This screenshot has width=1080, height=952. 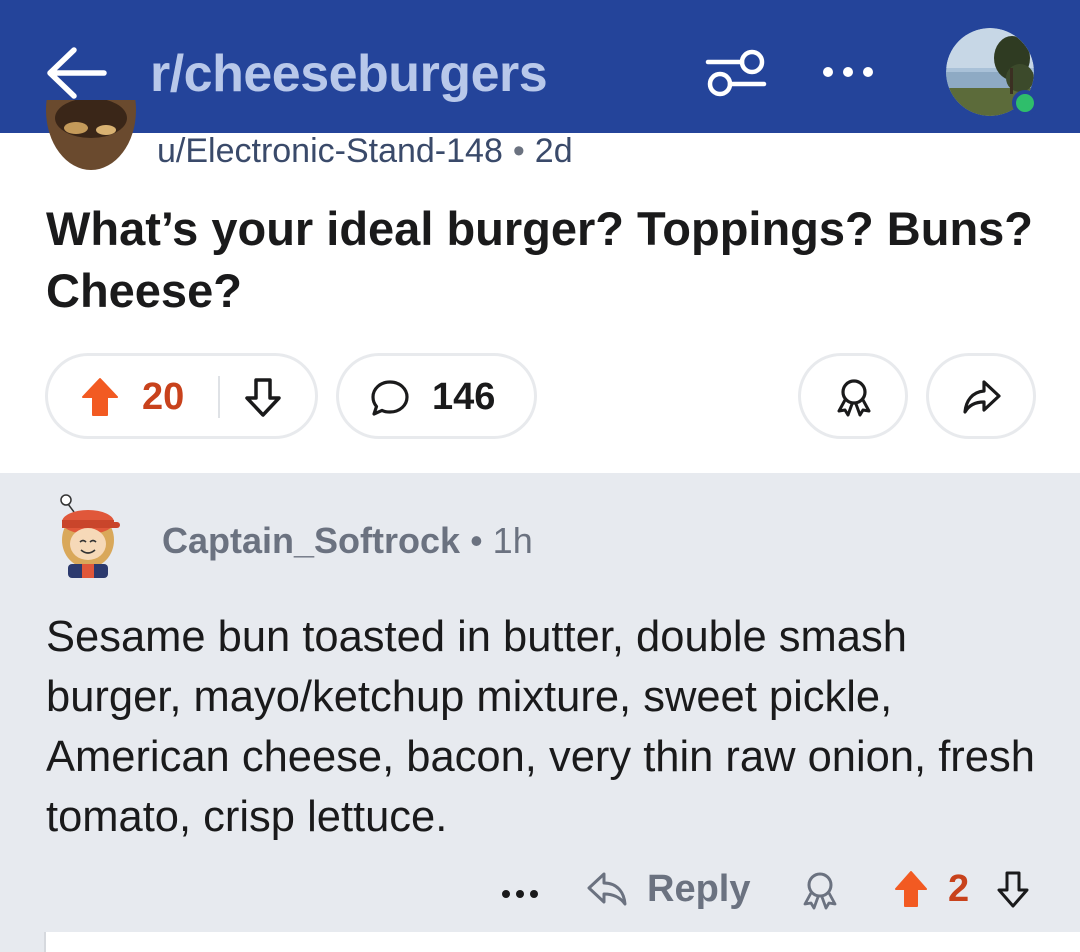 I want to click on comment-age: 1h, so click(x=512, y=540).